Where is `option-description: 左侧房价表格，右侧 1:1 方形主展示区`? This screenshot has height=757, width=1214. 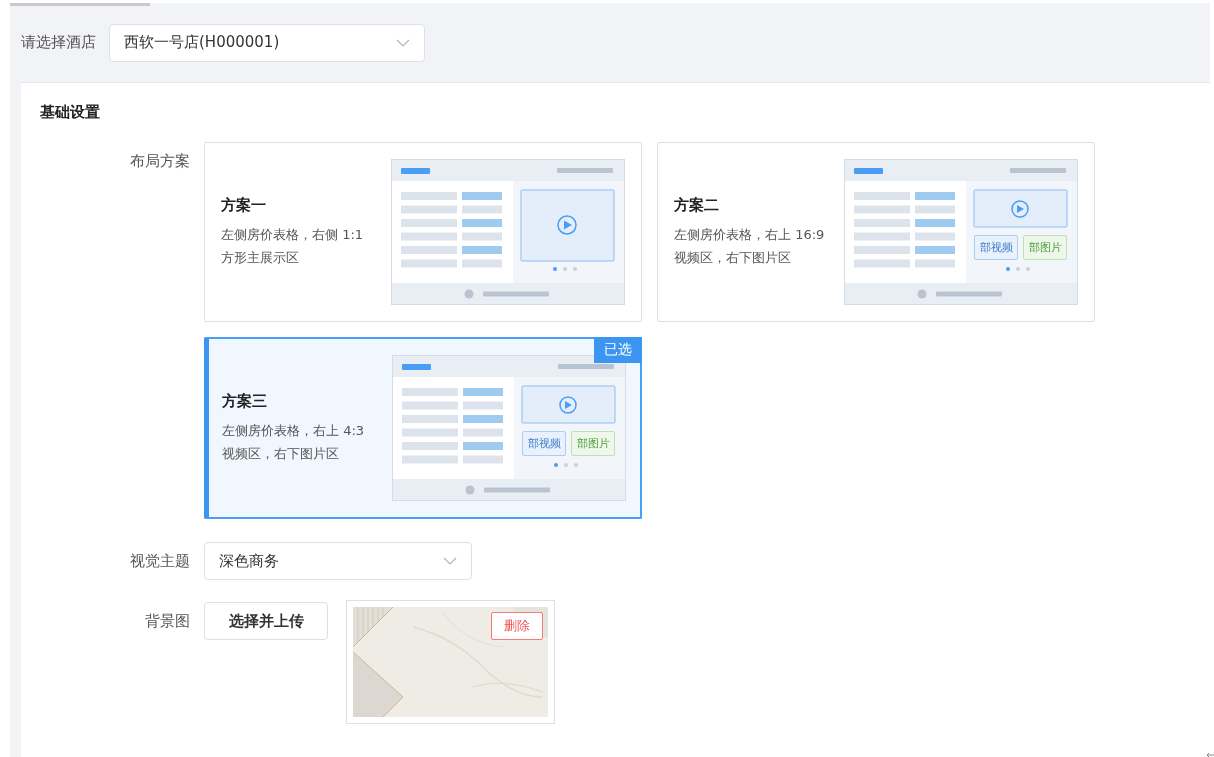
option-description: 左侧房价表格，右侧 1:1 方形主展示区 is located at coordinates (293, 246).